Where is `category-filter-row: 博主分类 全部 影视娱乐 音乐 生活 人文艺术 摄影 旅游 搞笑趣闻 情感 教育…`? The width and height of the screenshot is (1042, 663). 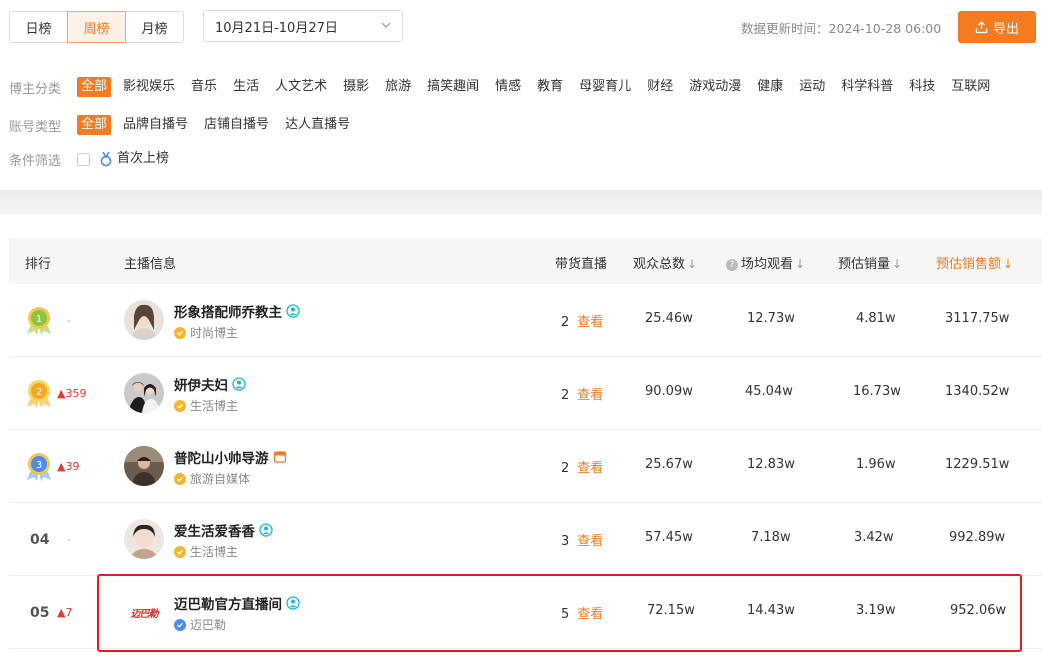 category-filter-row: 博主分类 全部 影视娱乐 音乐 生活 人文艺术 摄影 旅游 搞笑趣闻 情感 教育… is located at coordinates (503, 87).